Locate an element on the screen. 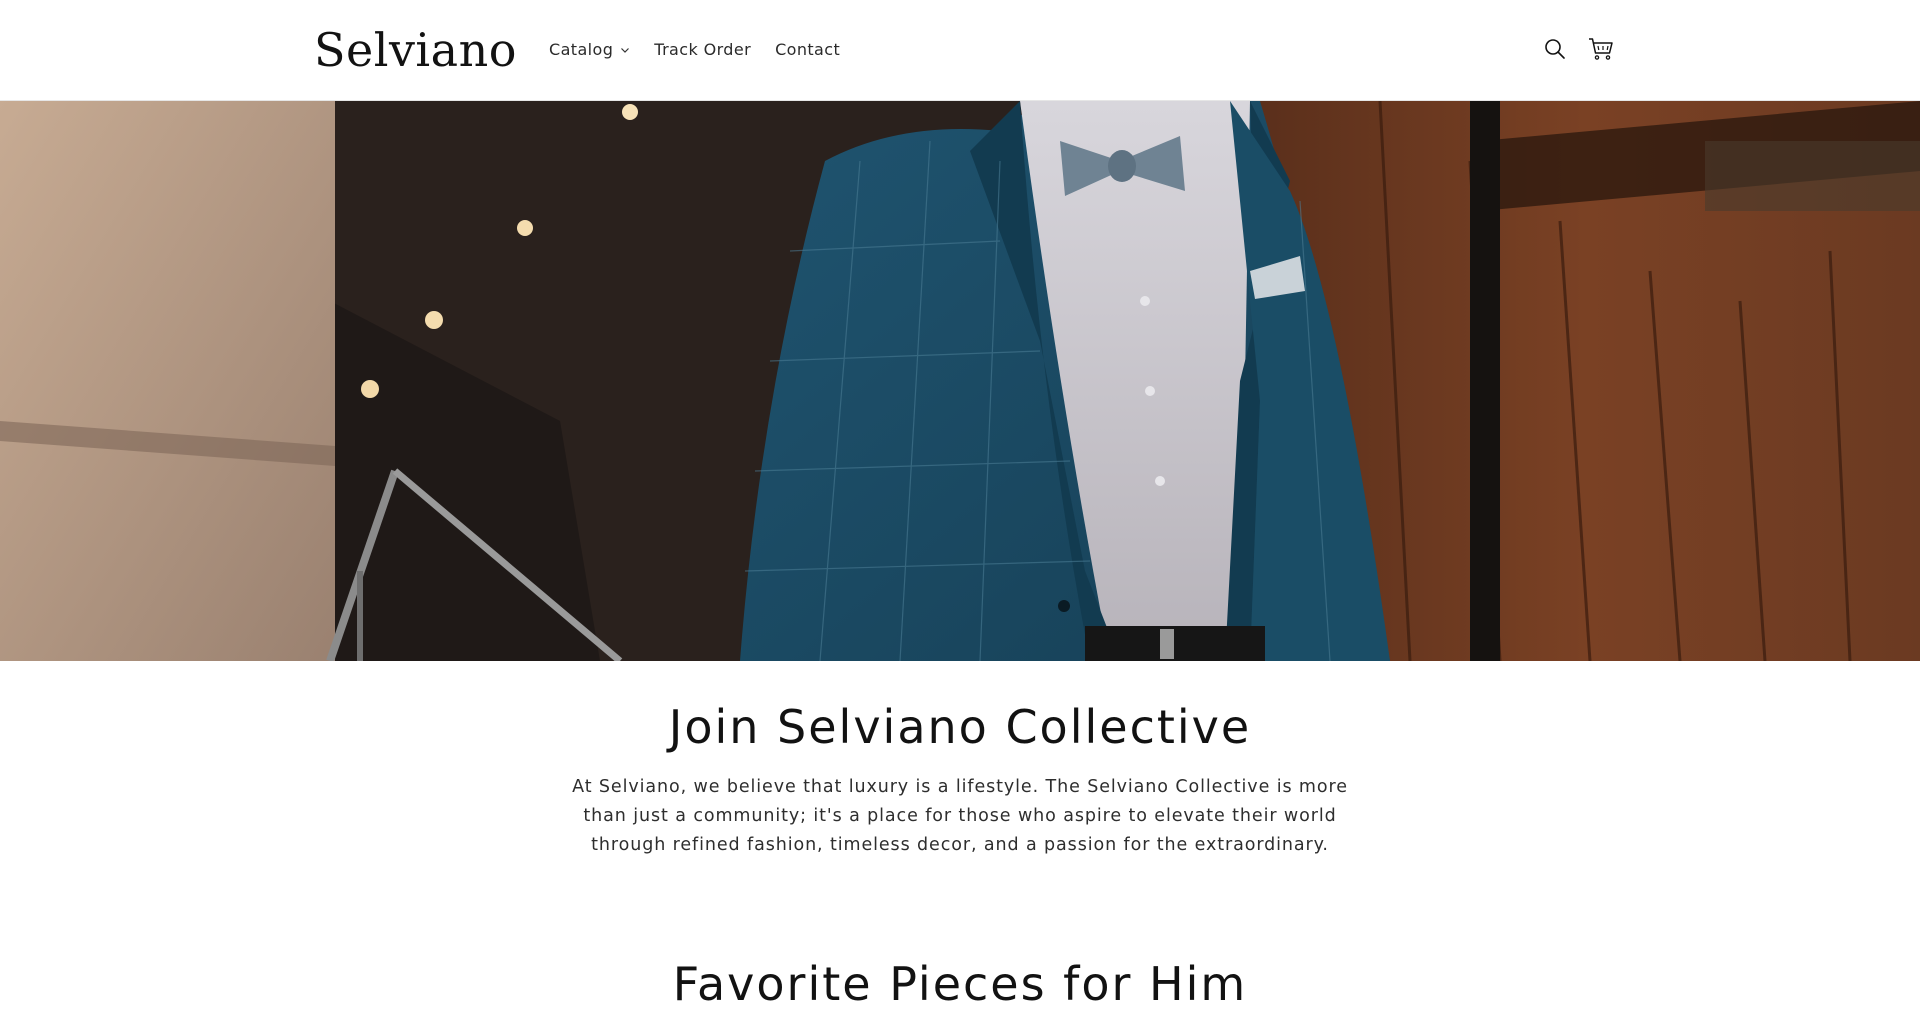 This screenshot has height=1012, width=1920. cart-icon is located at coordinates (1601, 49).